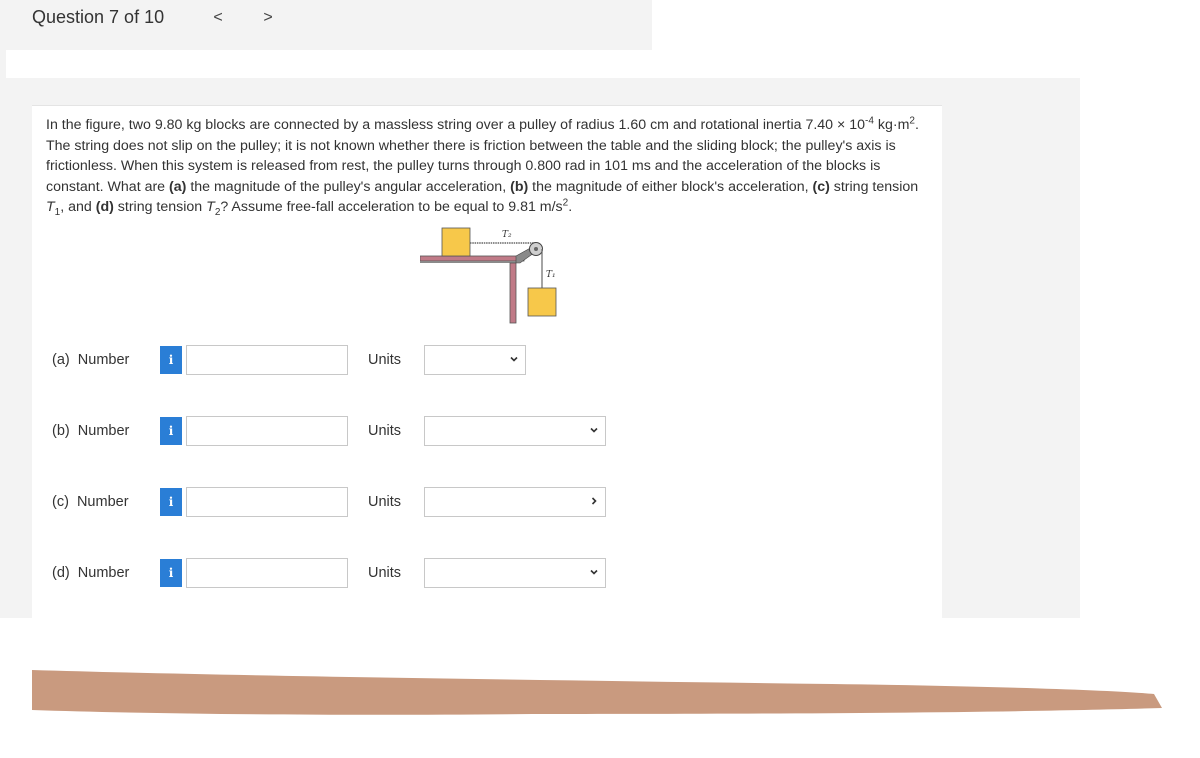 Image resolution: width=1200 pixels, height=758 pixels. I want to click on pulley-axle, so click(536, 249).